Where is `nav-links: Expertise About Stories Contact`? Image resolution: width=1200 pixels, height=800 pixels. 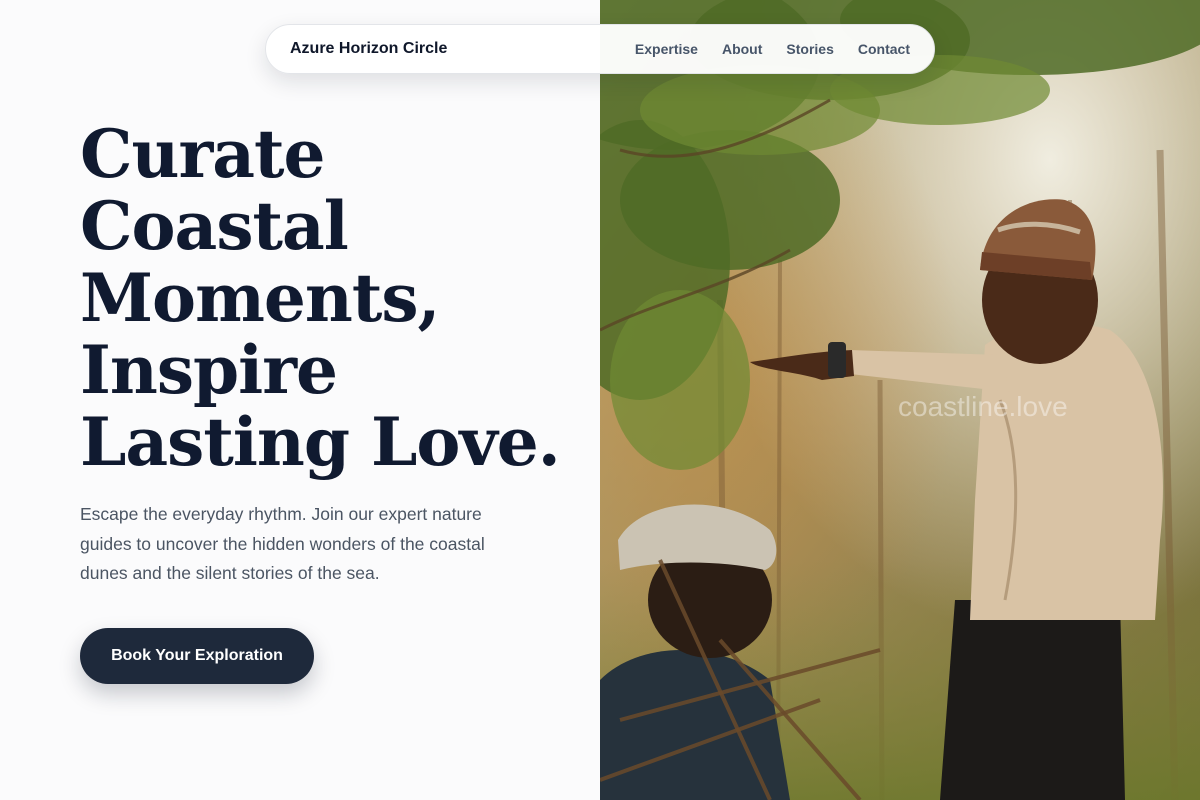 nav-links: Expertise About Stories Contact is located at coordinates (772, 49).